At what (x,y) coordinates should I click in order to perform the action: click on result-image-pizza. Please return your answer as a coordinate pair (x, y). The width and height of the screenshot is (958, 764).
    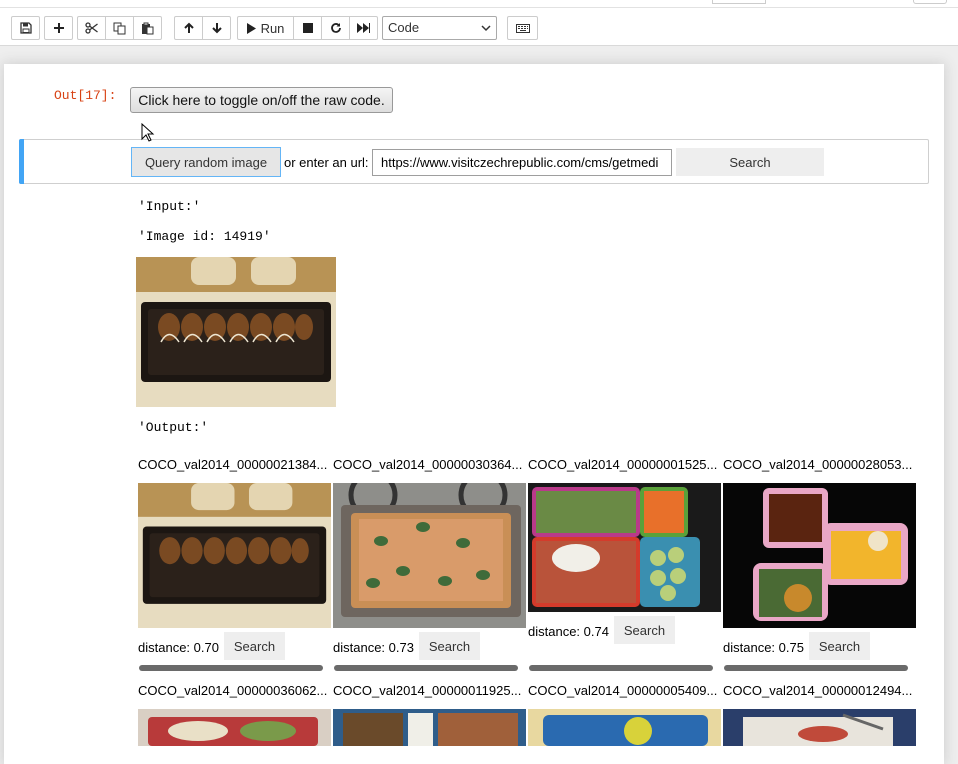
    Looking at the image, I should click on (429, 555).